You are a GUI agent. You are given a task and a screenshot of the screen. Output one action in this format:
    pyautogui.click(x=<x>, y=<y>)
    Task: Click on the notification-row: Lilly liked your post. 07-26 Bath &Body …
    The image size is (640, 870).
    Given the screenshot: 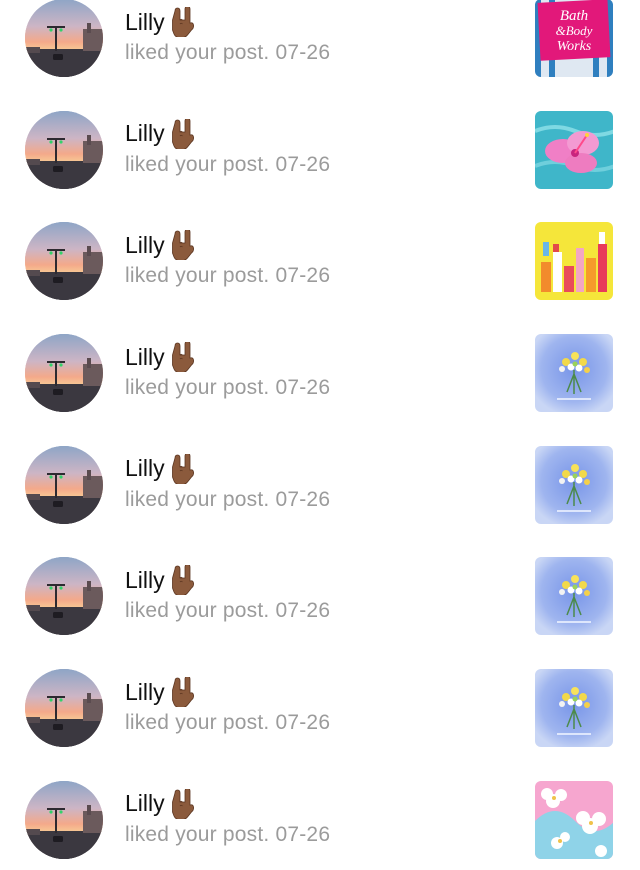 What is the action you would take?
    pyautogui.click(x=320, y=44)
    